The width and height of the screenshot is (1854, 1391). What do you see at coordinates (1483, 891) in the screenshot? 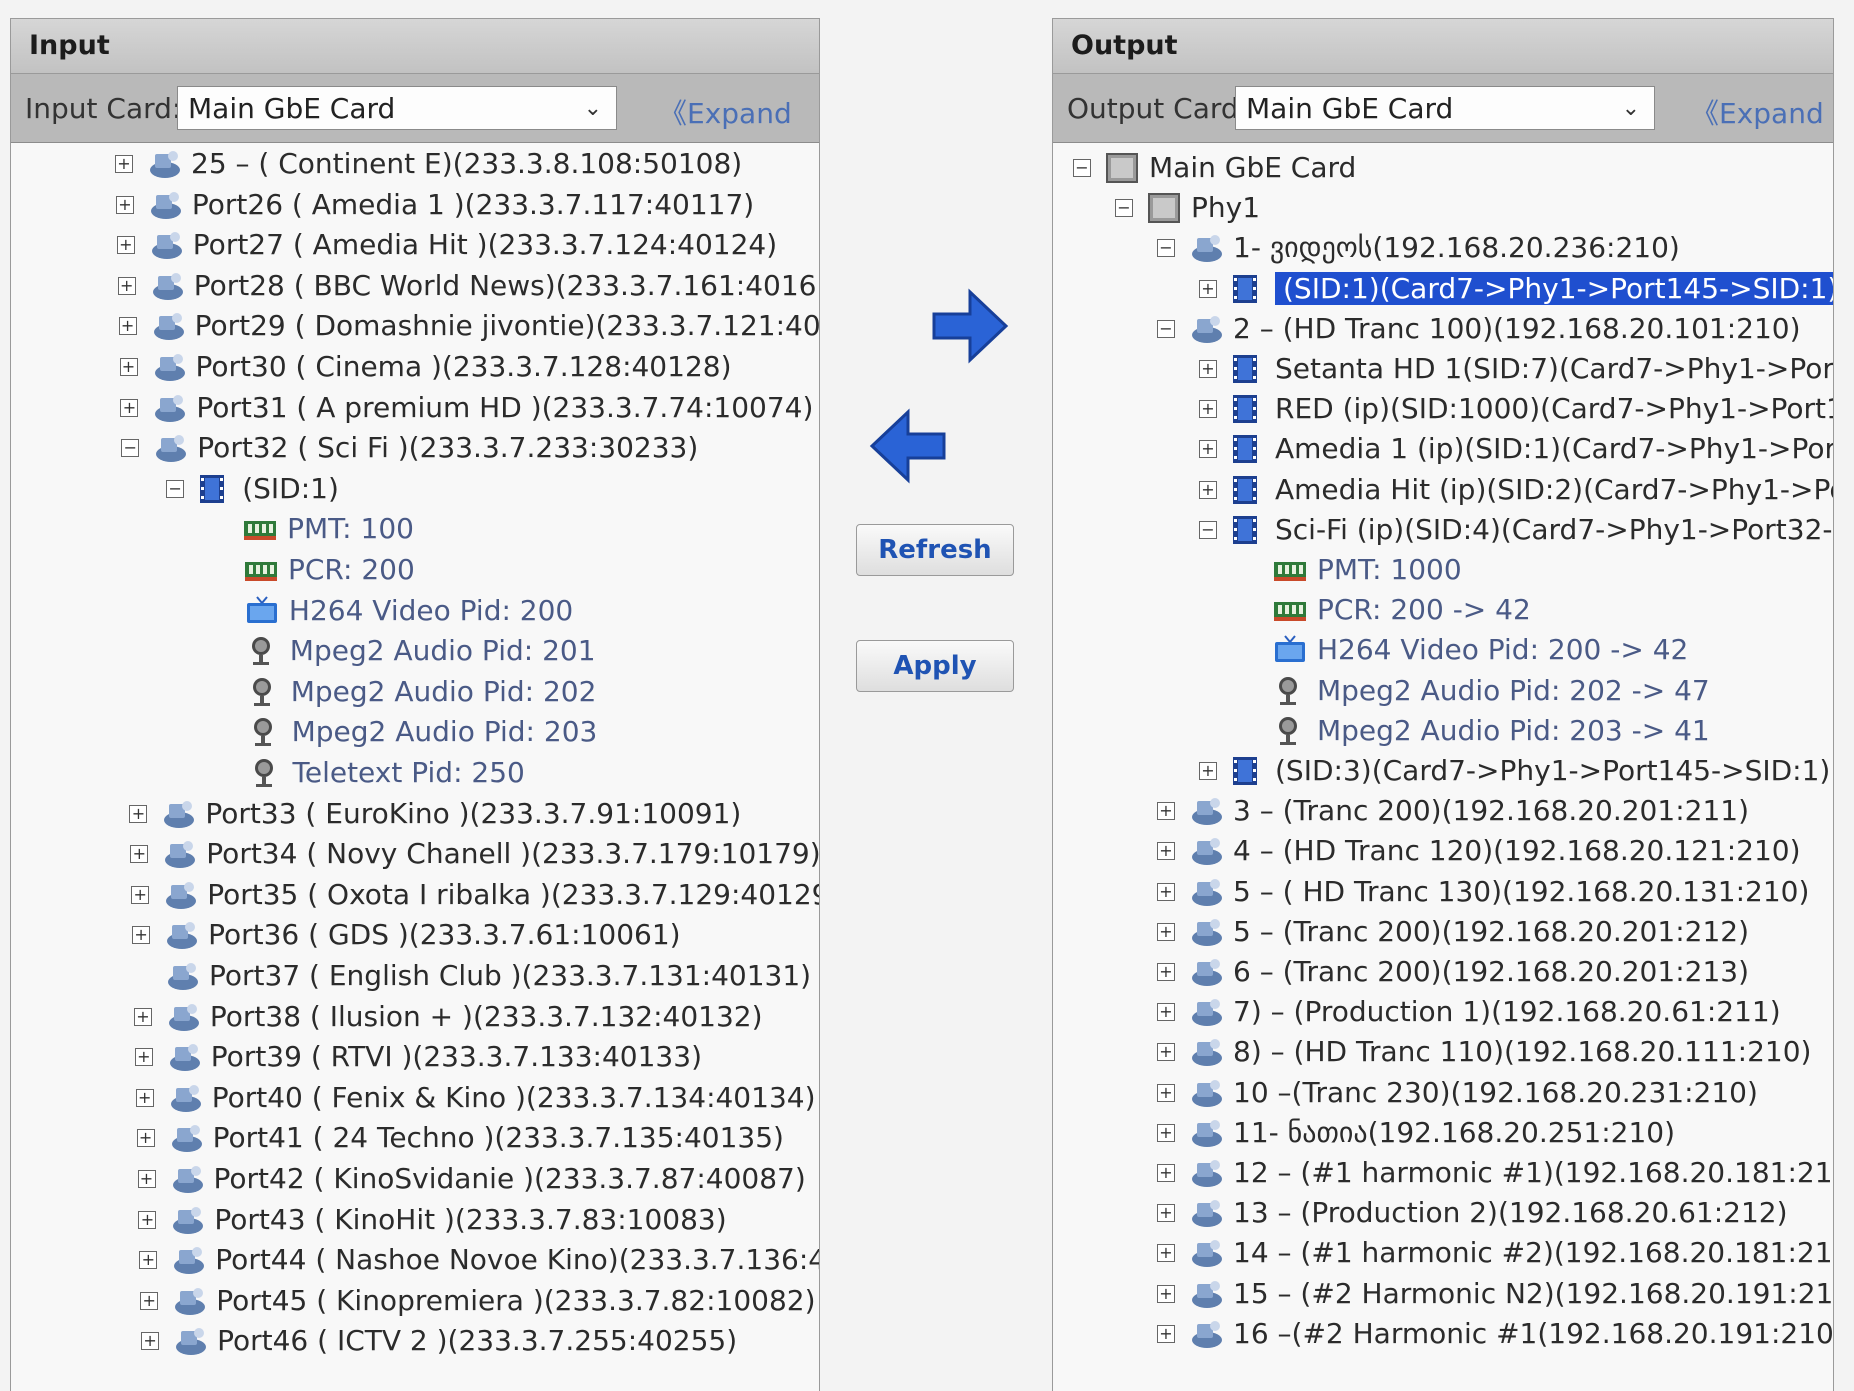
I see `output-tree-row: +5 – ( HD Tranc 130)(192.168.20.131:210)` at bounding box center [1483, 891].